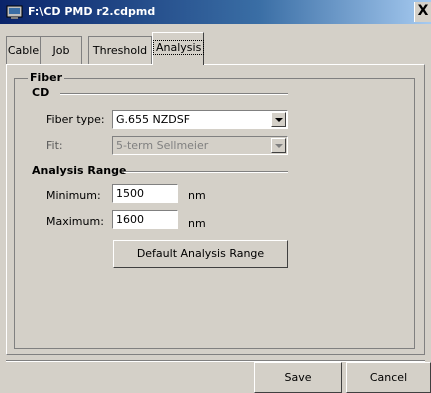 This screenshot has height=393, width=431. Describe the element at coordinates (197, 195) in the screenshot. I see `minimum-unit: nm` at that location.